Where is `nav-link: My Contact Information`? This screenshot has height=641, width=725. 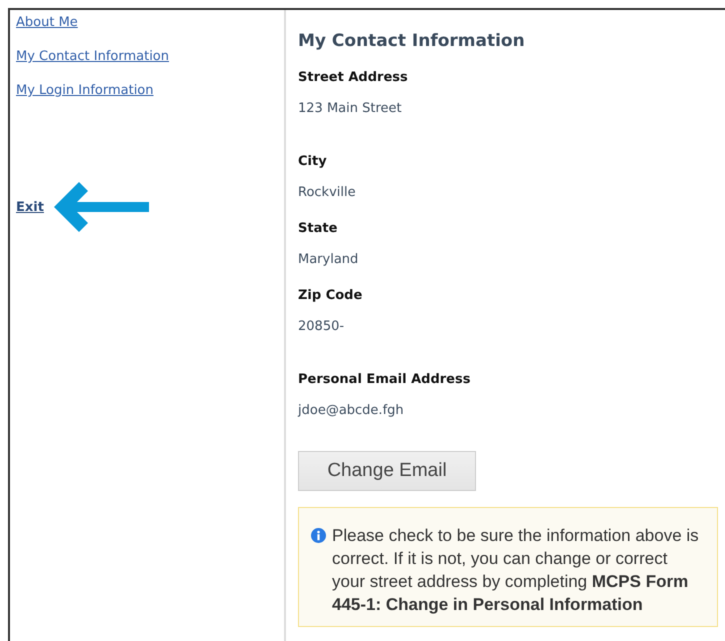 nav-link: My Contact Information is located at coordinates (93, 57).